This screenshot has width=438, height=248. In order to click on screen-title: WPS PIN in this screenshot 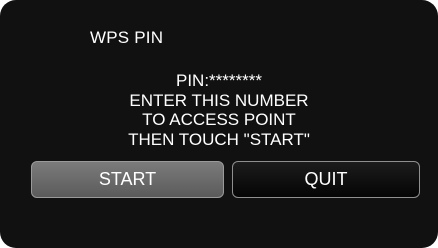, I will do `click(127, 37)`.